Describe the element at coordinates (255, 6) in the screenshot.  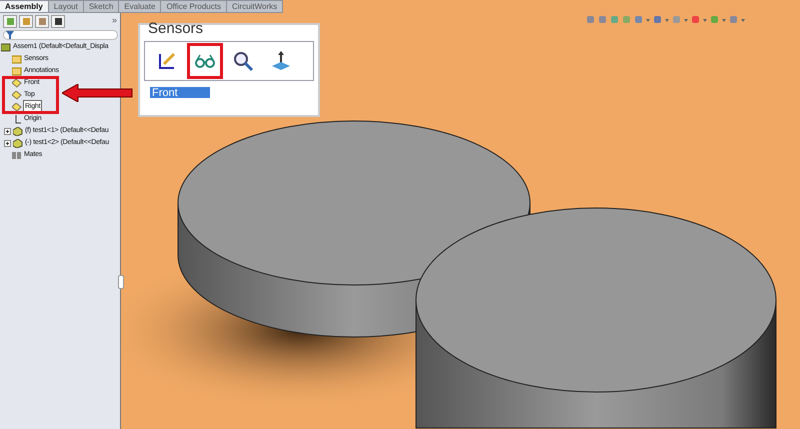
I see `ribbon-tab: CircuitWorks` at that location.